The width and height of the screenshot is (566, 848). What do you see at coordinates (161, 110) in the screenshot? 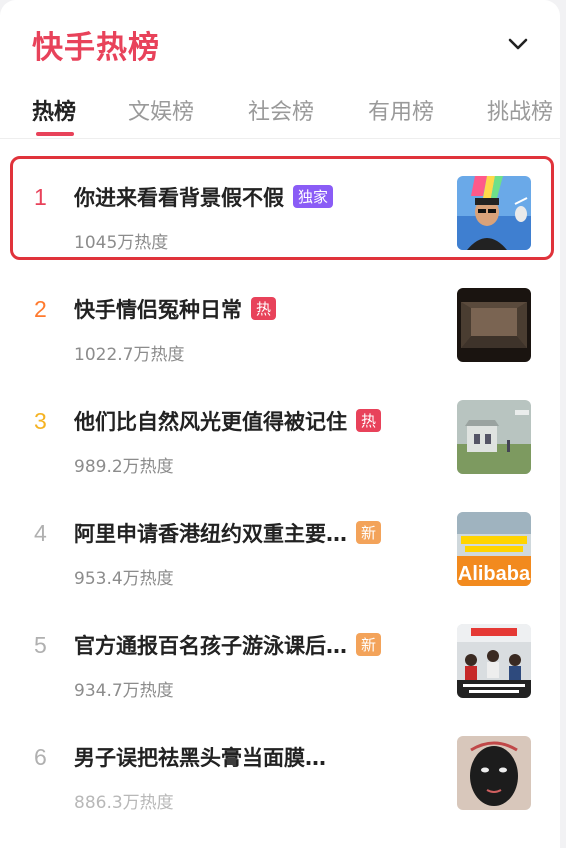
I see `tab-entertainment: 文娱榜` at bounding box center [161, 110].